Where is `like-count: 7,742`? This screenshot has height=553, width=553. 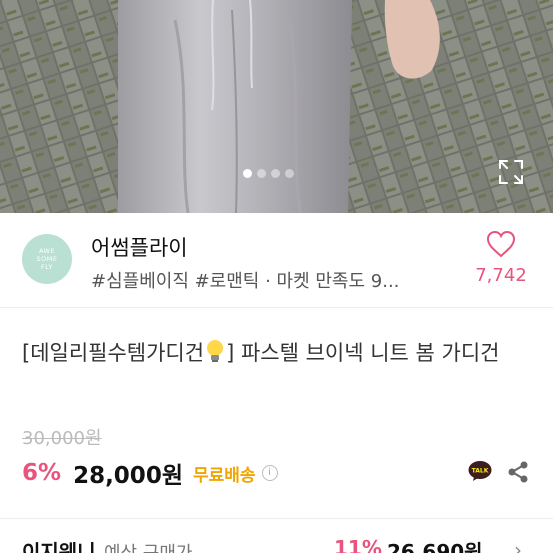 like-count: 7,742 is located at coordinates (501, 275).